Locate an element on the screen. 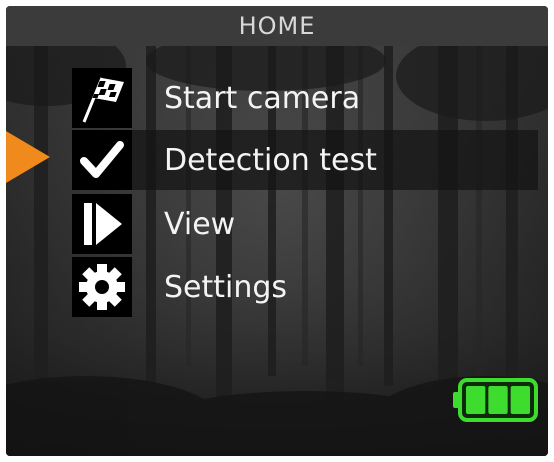 The height and width of the screenshot is (462, 554). battery-indicator is located at coordinates (495, 402).